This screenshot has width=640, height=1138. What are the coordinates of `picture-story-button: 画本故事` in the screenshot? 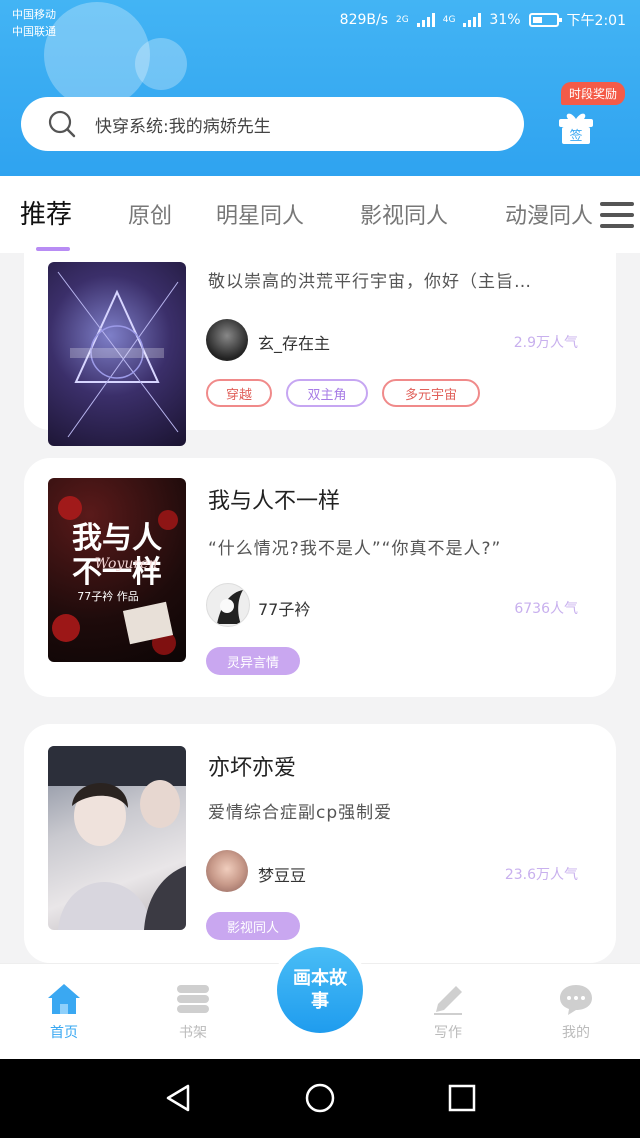 It's located at (320, 990).